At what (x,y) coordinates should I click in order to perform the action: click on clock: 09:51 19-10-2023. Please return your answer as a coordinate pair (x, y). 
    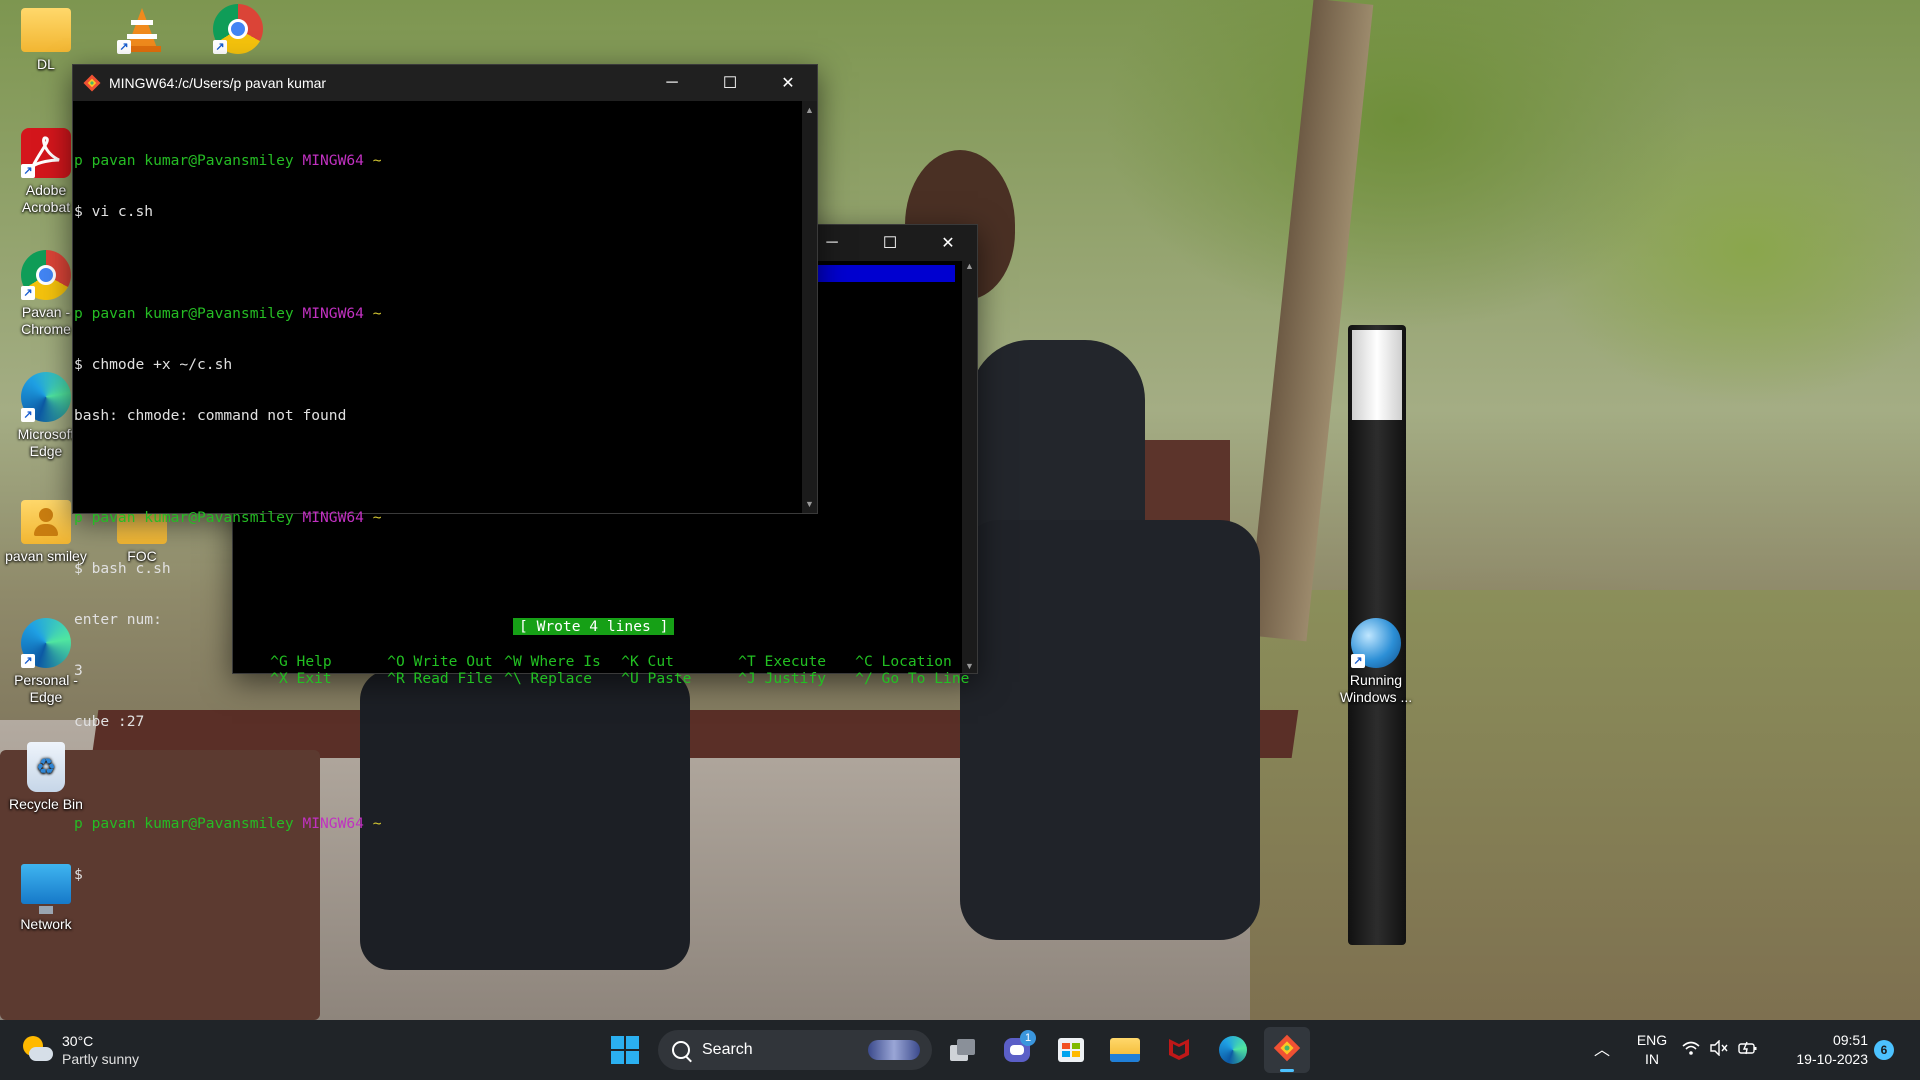
    Looking at the image, I should click on (1823, 1050).